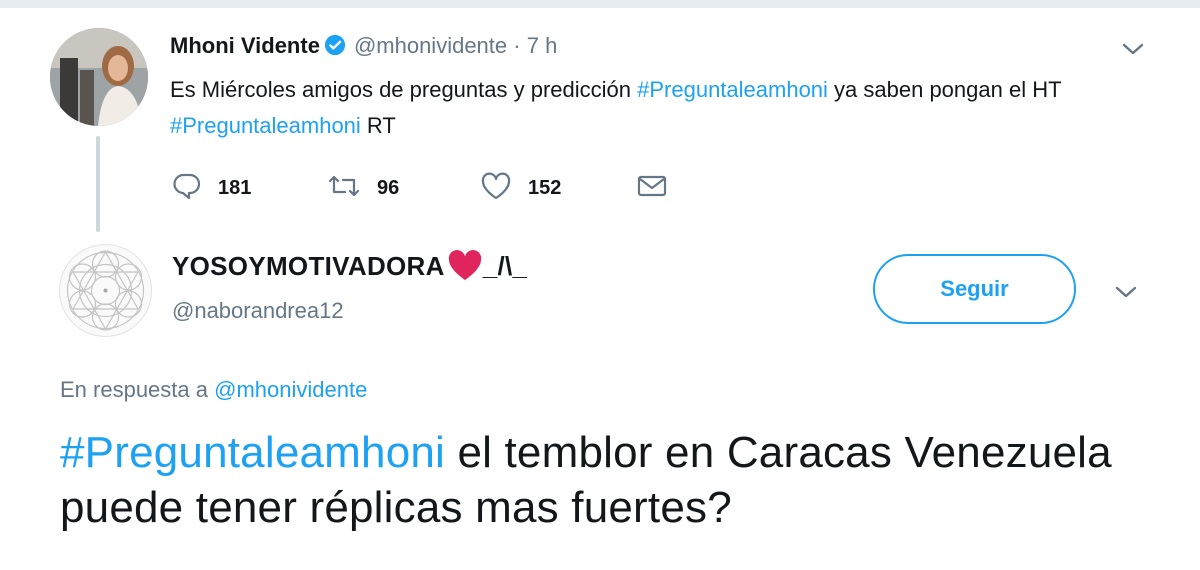  I want to click on heart-emoji-icon, so click(465, 266).